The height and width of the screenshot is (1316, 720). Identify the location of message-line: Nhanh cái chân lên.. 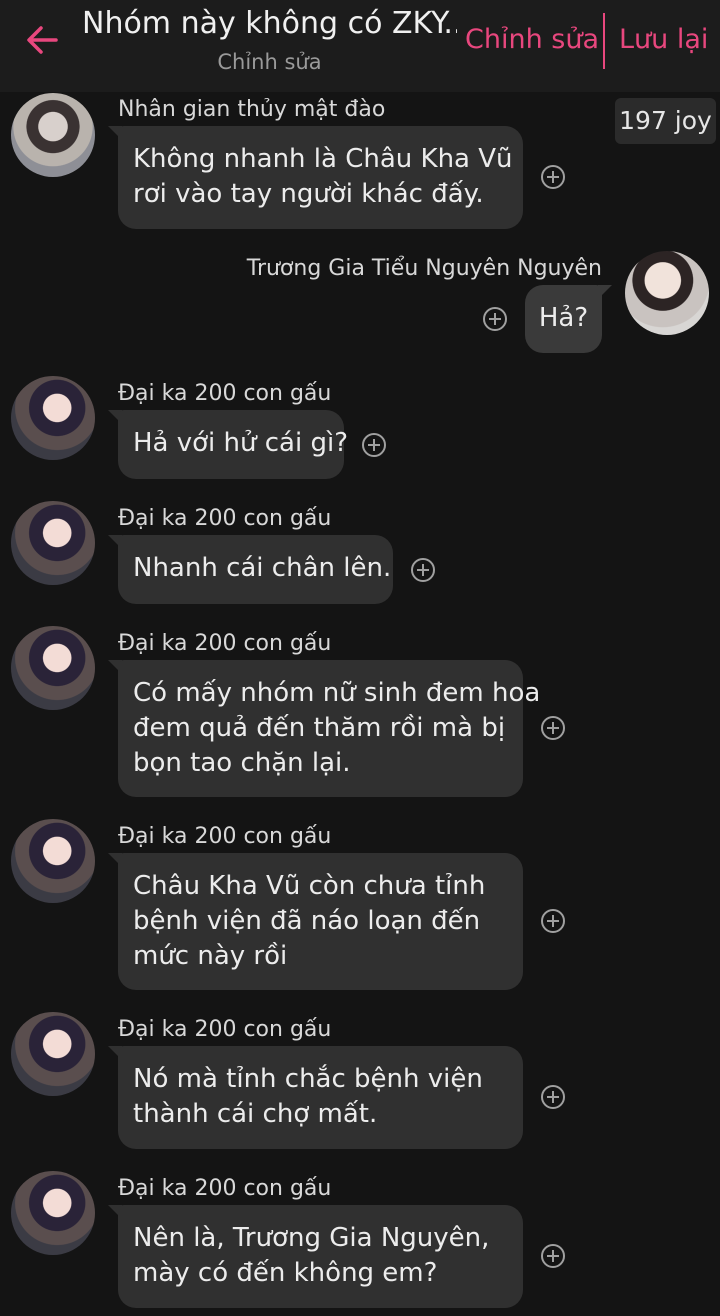
(262, 568).